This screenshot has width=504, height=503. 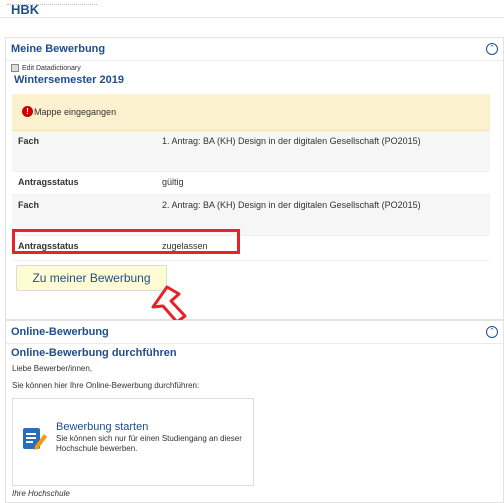 What do you see at coordinates (27, 111) in the screenshot?
I see `exclamation-icon: !` at bounding box center [27, 111].